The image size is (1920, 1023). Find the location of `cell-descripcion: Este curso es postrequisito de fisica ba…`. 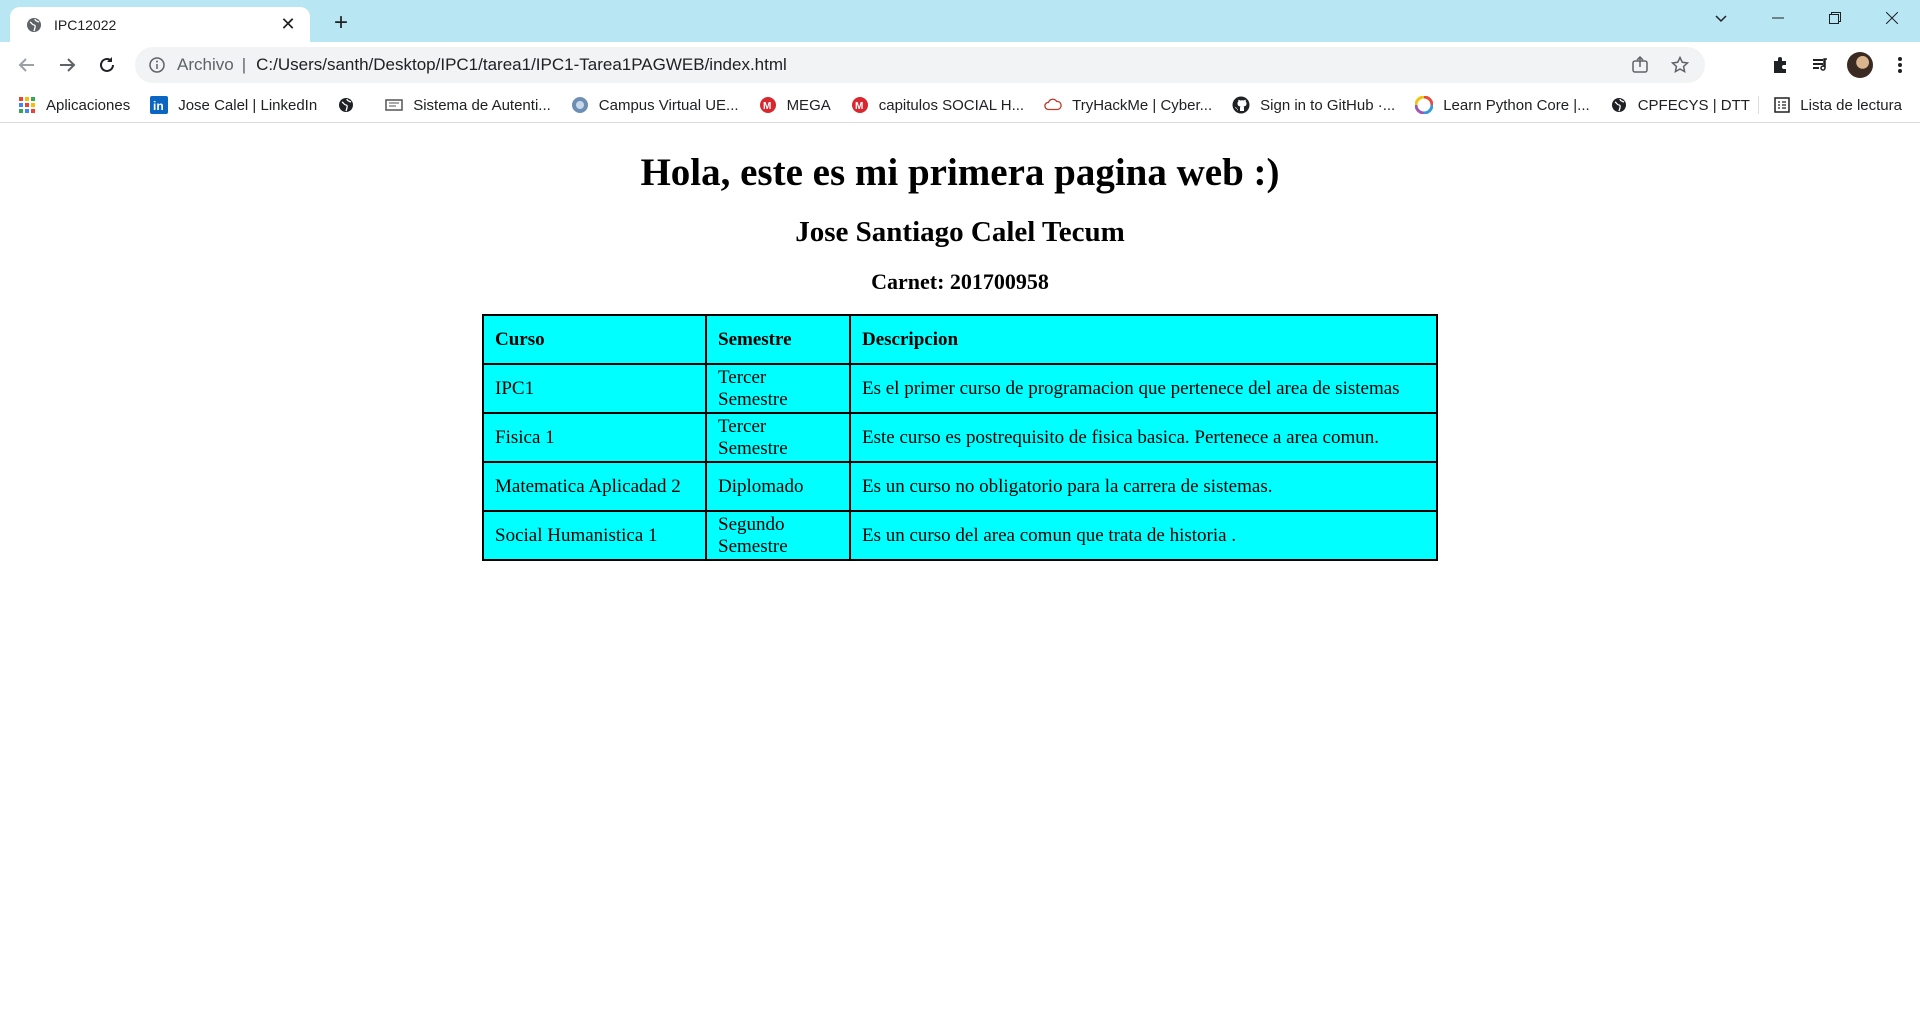

cell-descripcion: Este curso es postrequisito de fisica ba… is located at coordinates (1143, 437).